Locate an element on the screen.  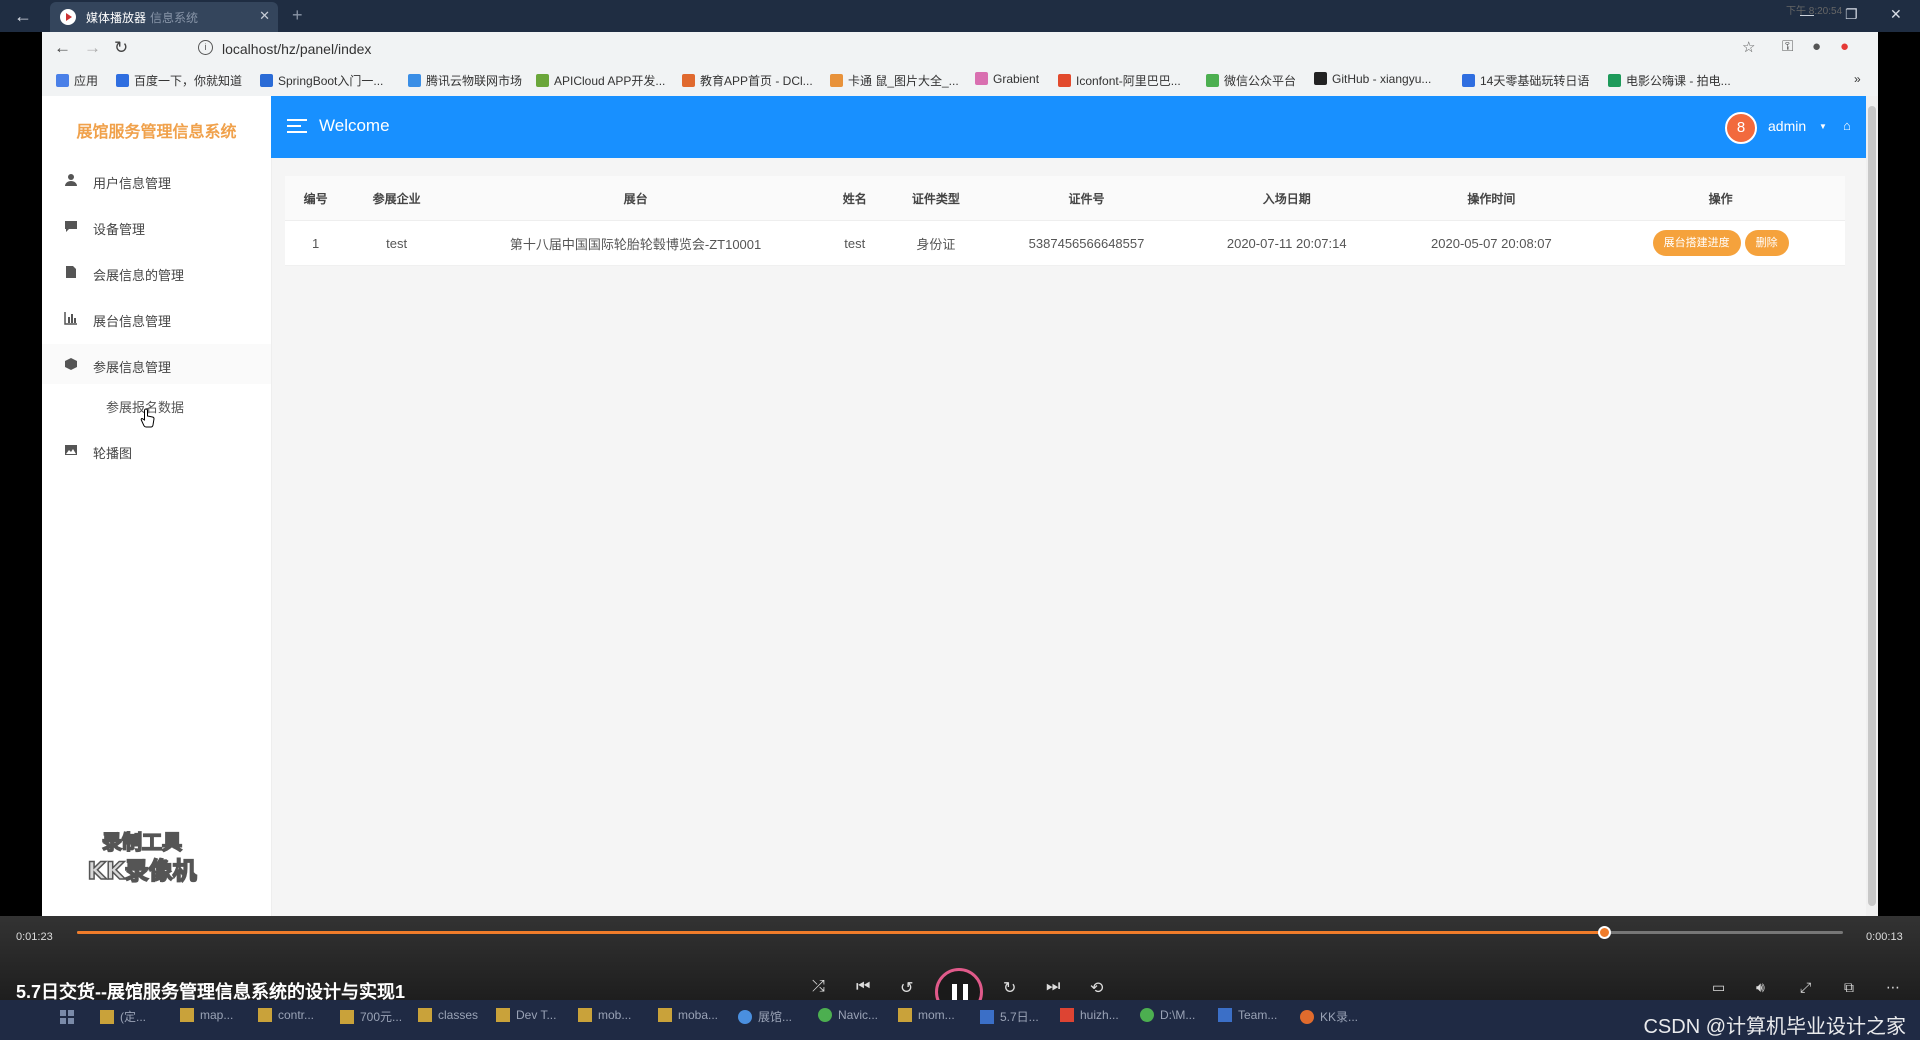
volume-icon: 🔊︎ is located at coordinates (1760, 987).